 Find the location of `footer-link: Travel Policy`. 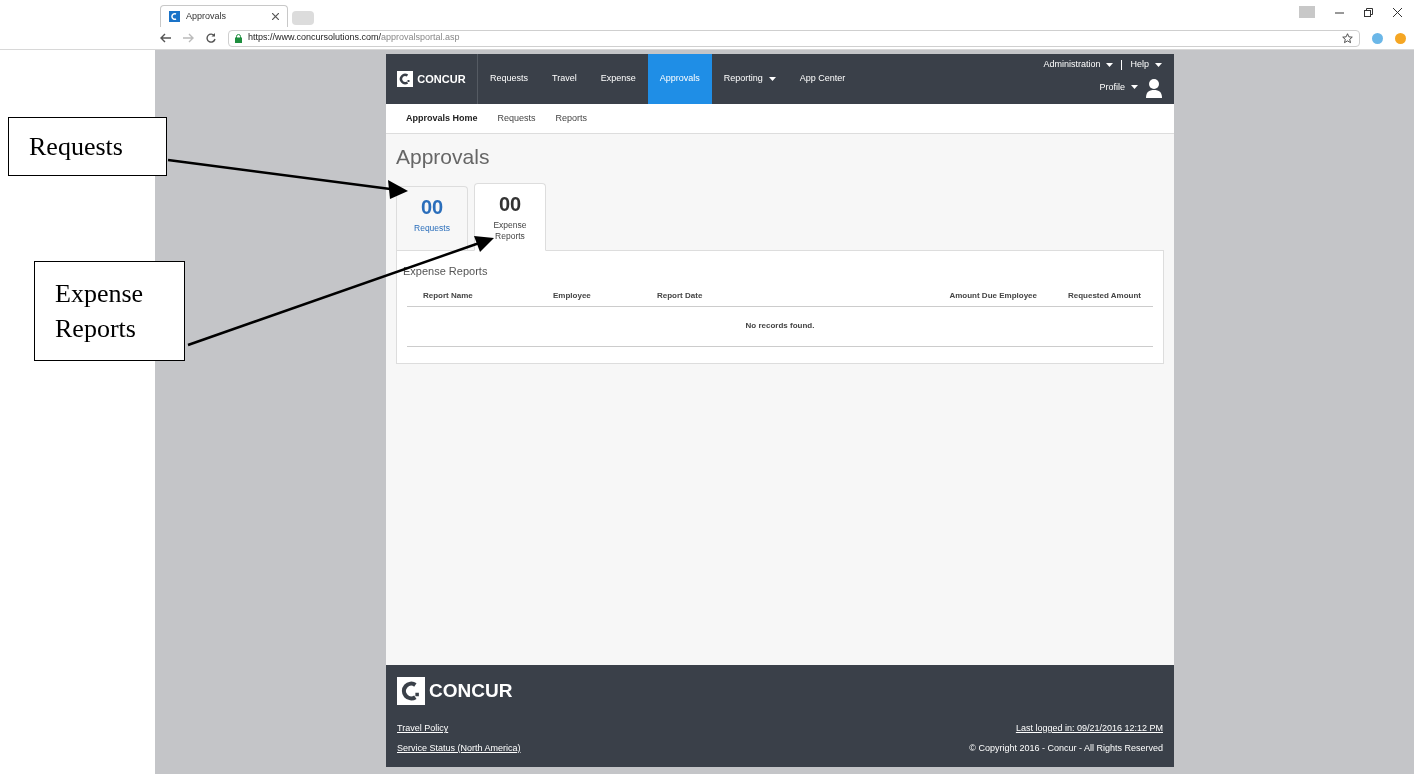

footer-link: Travel Policy is located at coordinates (459, 729).